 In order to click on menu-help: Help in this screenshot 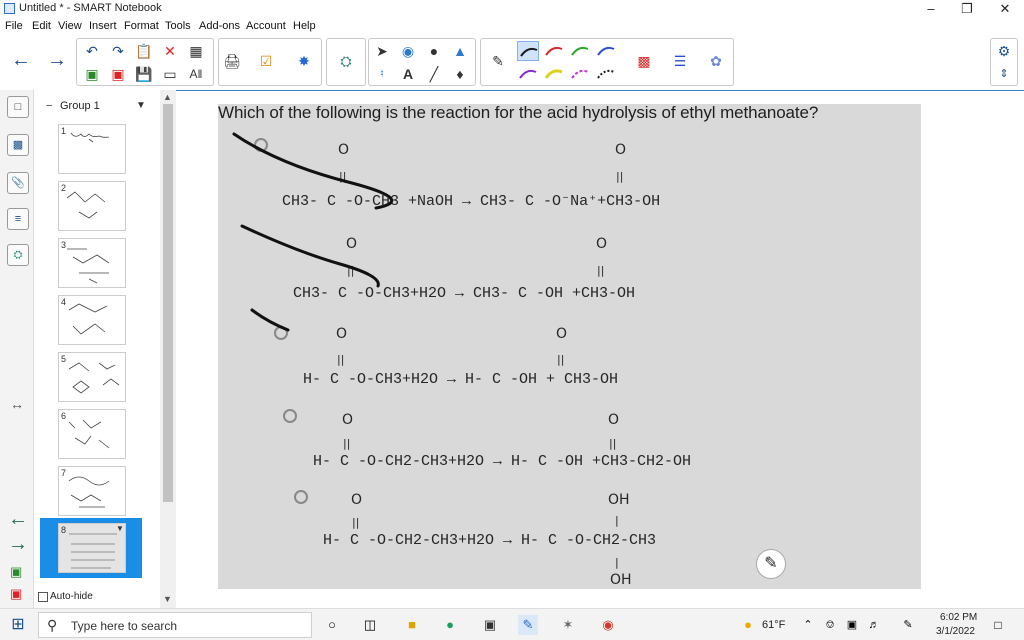, I will do `click(304, 26)`.